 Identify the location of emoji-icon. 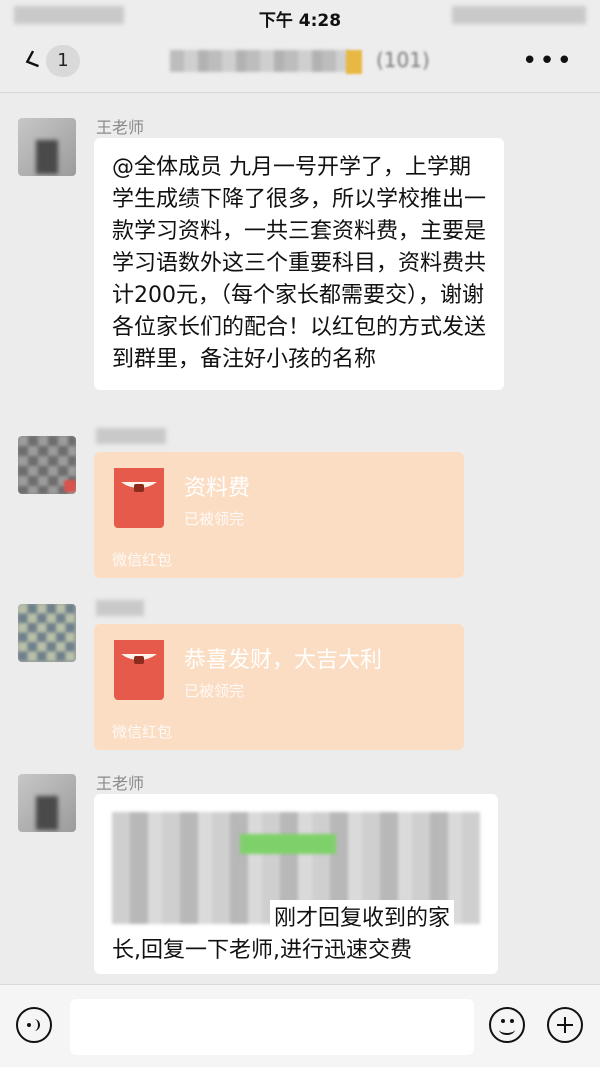
(507, 1025).